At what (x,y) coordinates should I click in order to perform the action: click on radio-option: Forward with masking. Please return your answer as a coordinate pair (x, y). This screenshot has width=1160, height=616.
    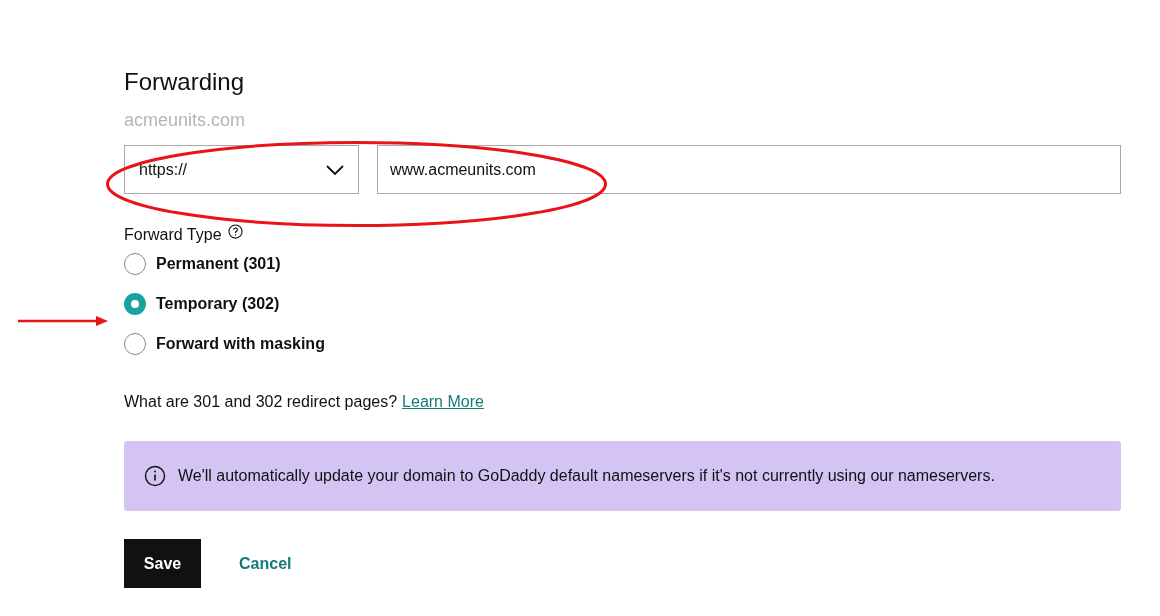
    Looking at the image, I should click on (224, 344).